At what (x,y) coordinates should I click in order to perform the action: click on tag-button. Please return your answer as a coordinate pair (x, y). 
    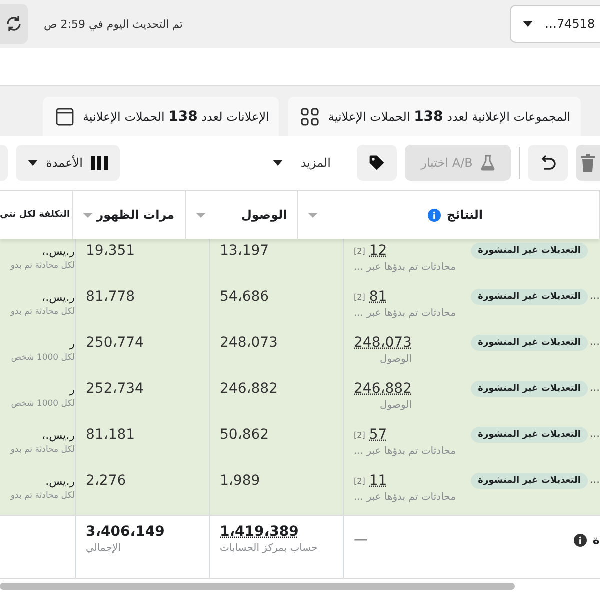
    Looking at the image, I should click on (377, 163).